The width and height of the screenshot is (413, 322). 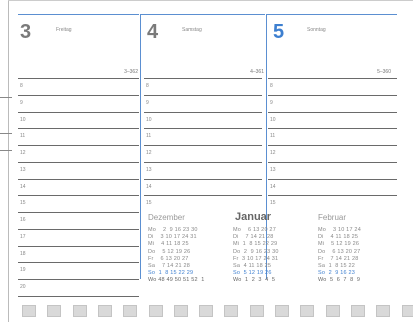 I want to click on day-name: Samstag, so click(x=192, y=30).